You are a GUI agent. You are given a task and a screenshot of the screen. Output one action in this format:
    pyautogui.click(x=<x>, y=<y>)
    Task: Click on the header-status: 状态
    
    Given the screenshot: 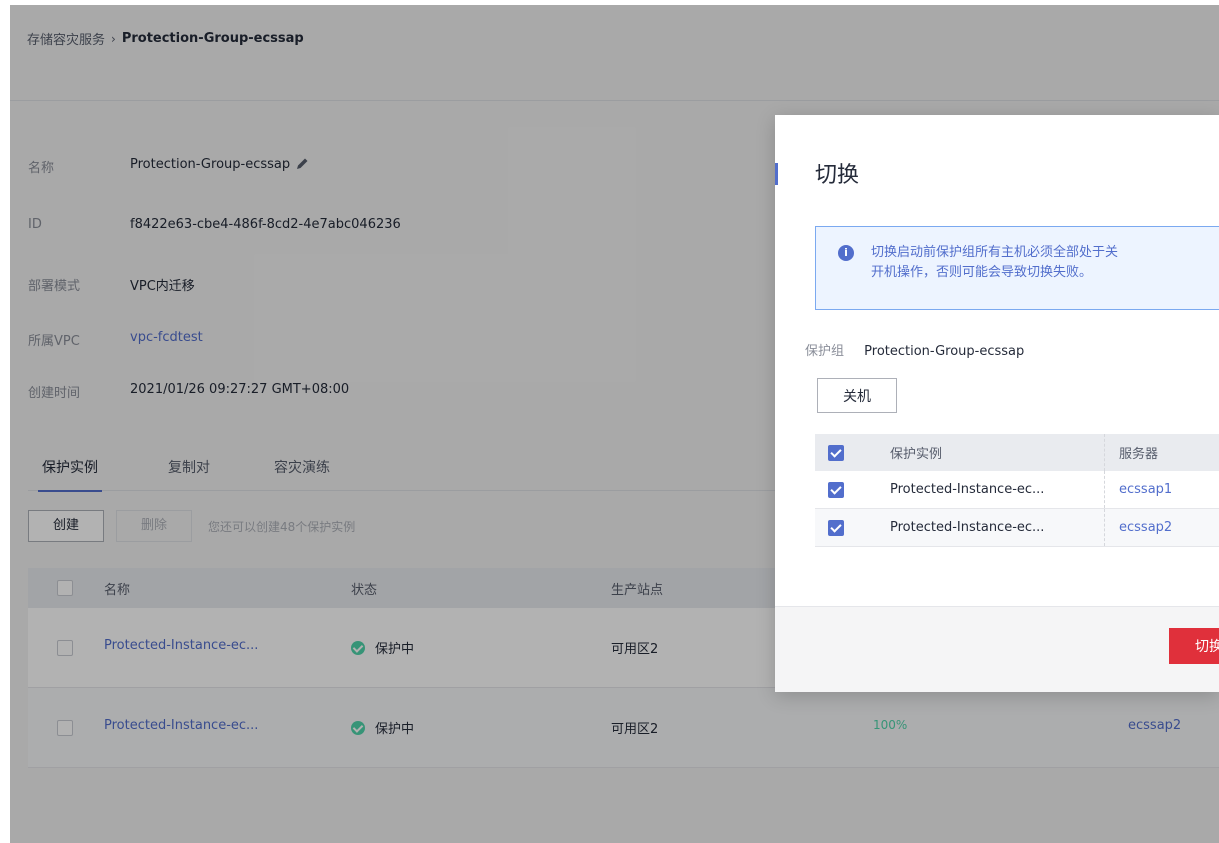 What is the action you would take?
    pyautogui.click(x=364, y=590)
    